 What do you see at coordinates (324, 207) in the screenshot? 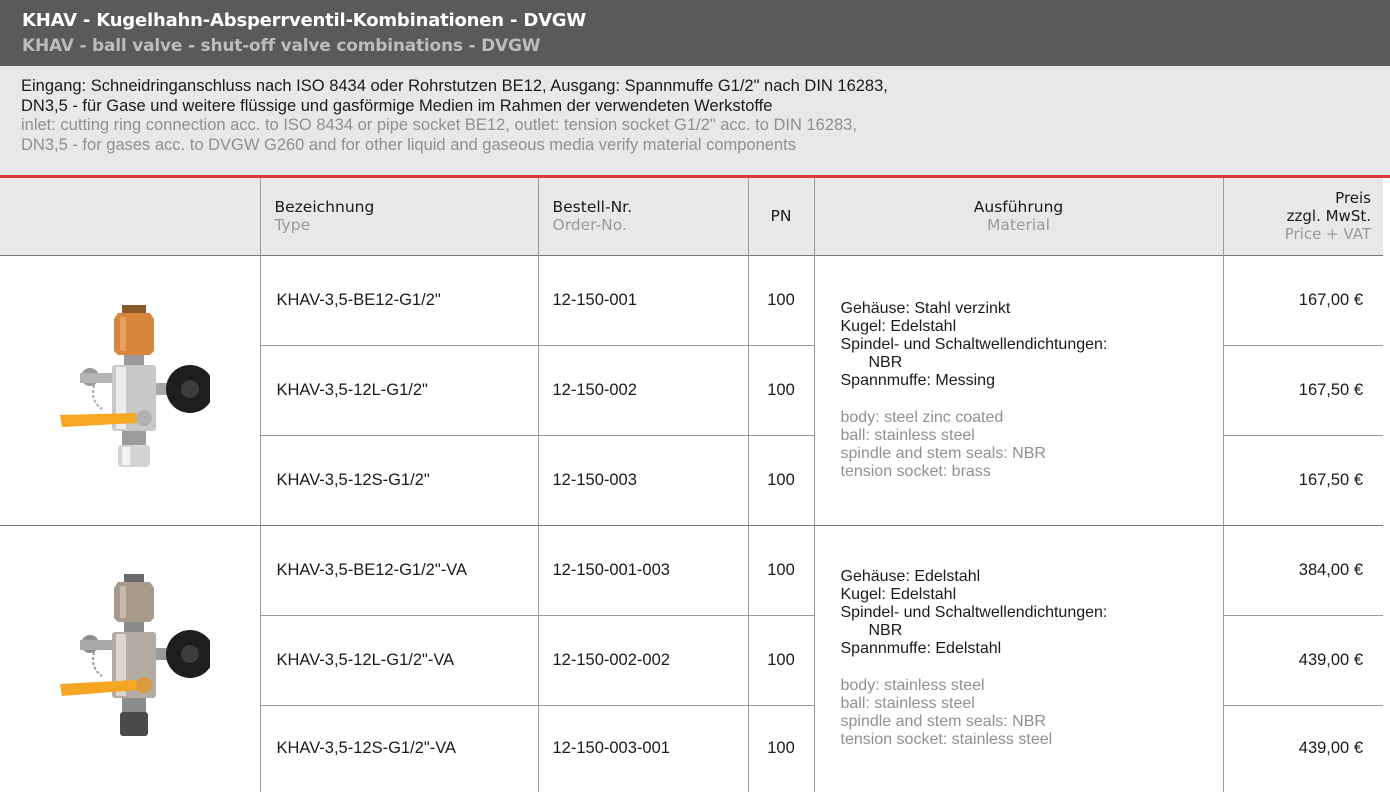
I see `header-type-de: Bezeichnung` at bounding box center [324, 207].